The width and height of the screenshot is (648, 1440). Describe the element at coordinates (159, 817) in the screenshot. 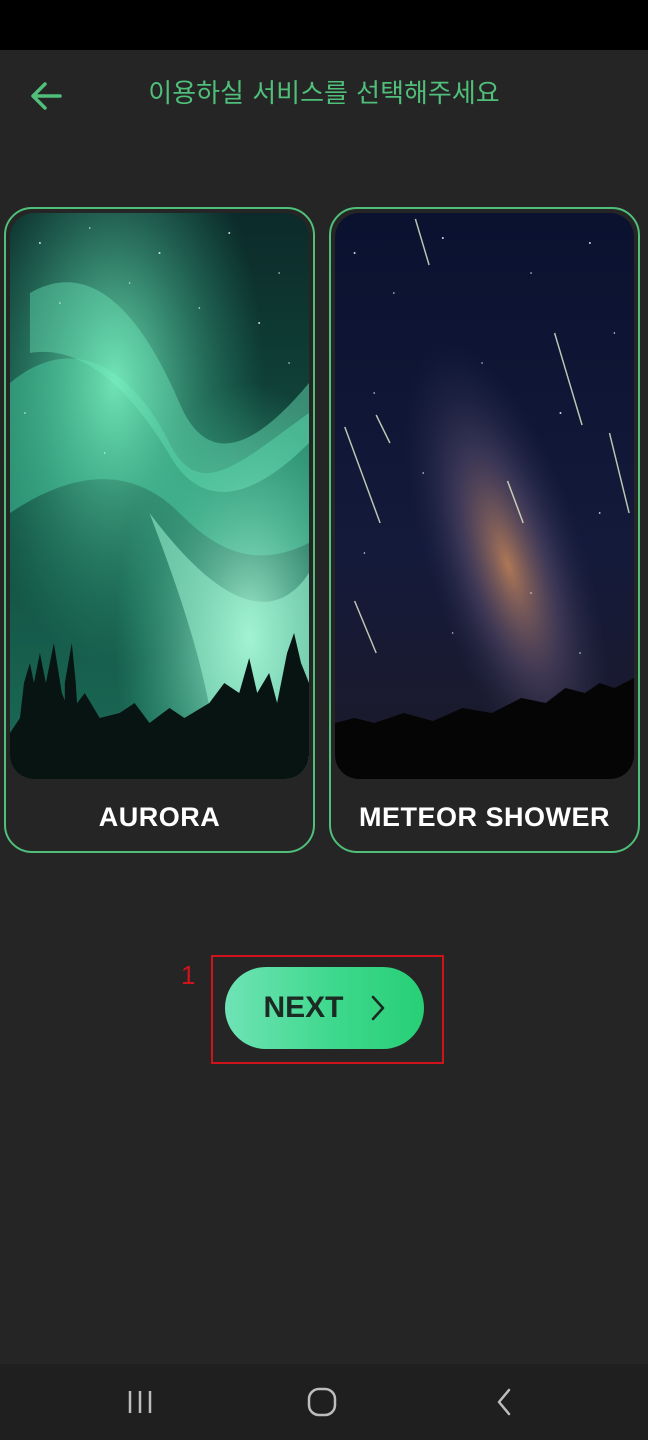

I see `service-label-aurora: AURORA` at that location.